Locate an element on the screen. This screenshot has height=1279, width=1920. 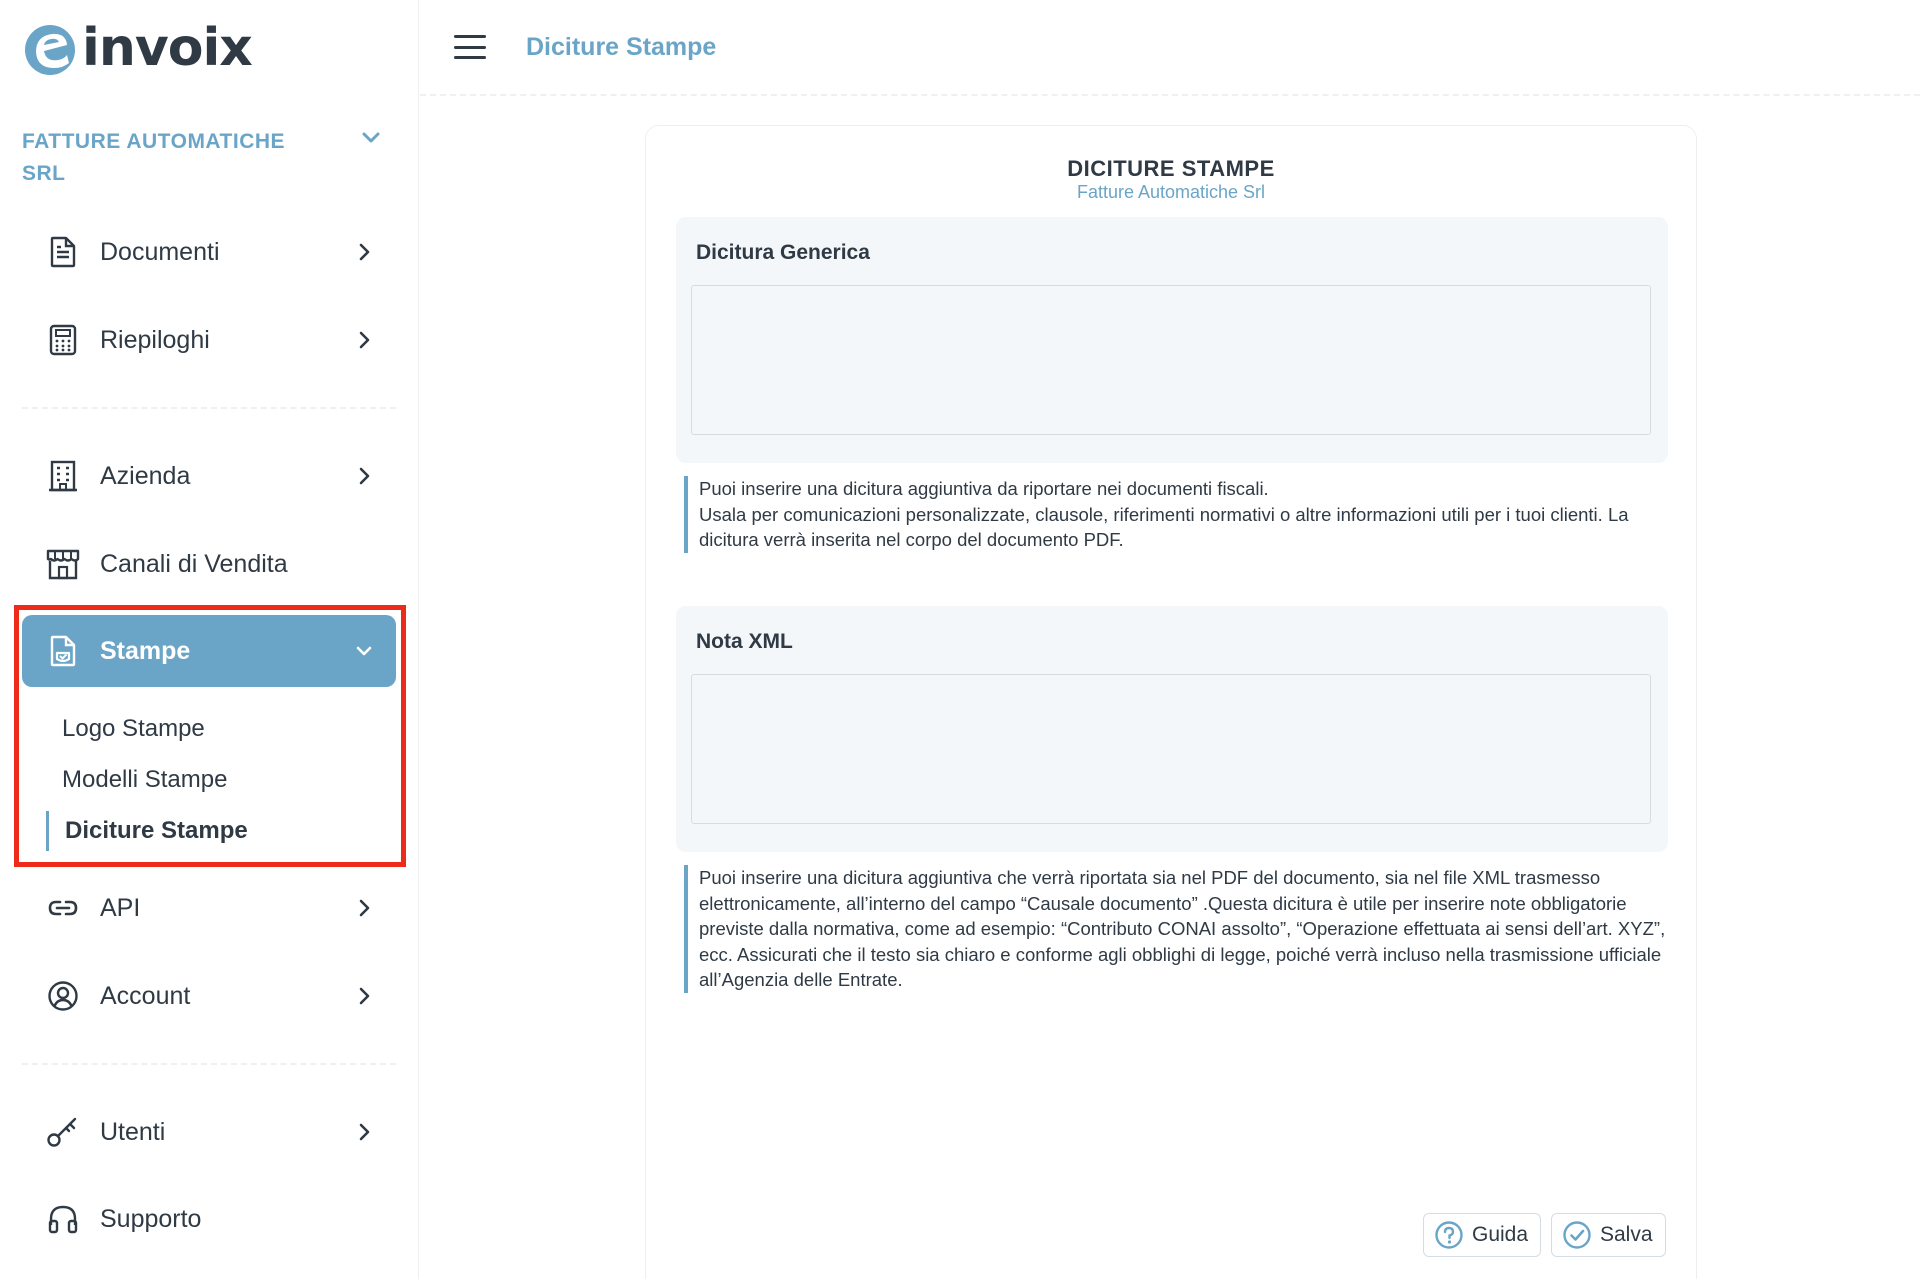
card-subtitle: Fatture Automatiche Srl is located at coordinates (1171, 192).